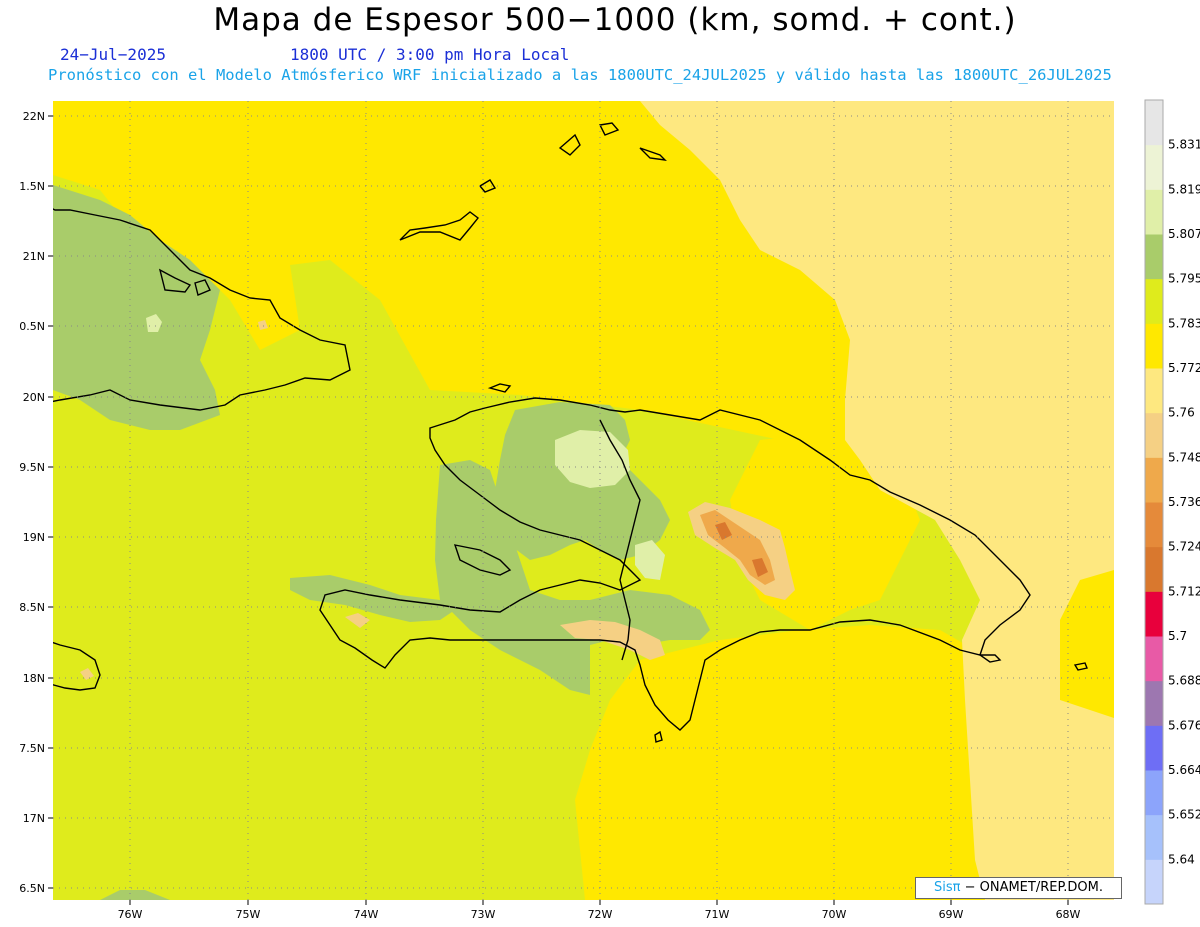 The height and width of the screenshot is (927, 1200). What do you see at coordinates (34, 256) in the screenshot?
I see `lat-label: 21N` at bounding box center [34, 256].